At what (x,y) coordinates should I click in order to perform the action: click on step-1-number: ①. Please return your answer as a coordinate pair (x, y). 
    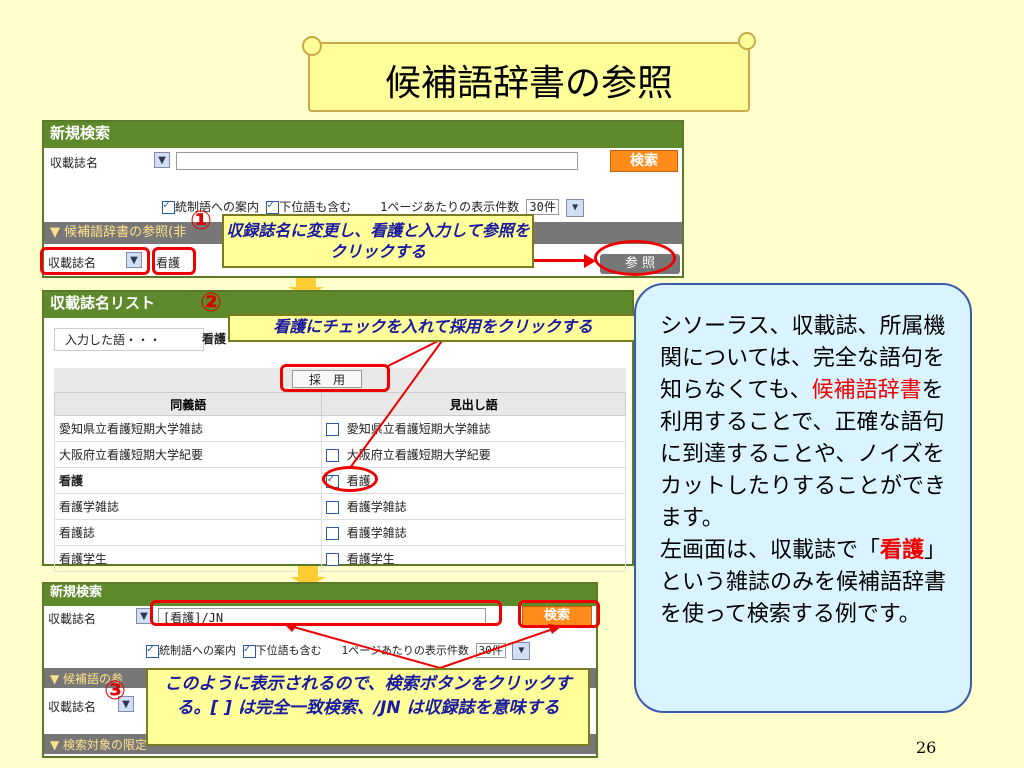
    Looking at the image, I should click on (201, 221).